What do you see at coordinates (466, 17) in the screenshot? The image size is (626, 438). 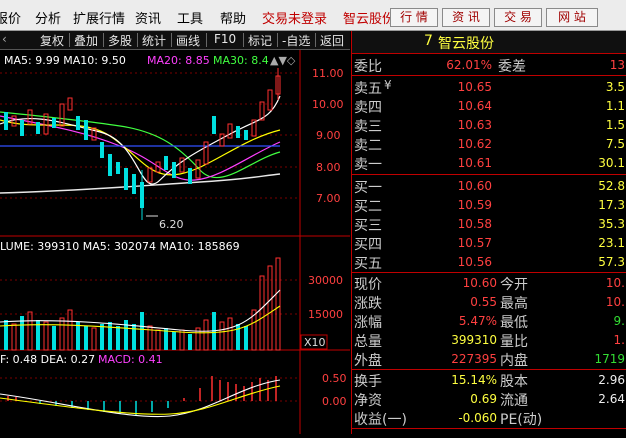 I see `news-button: 资 讯` at bounding box center [466, 17].